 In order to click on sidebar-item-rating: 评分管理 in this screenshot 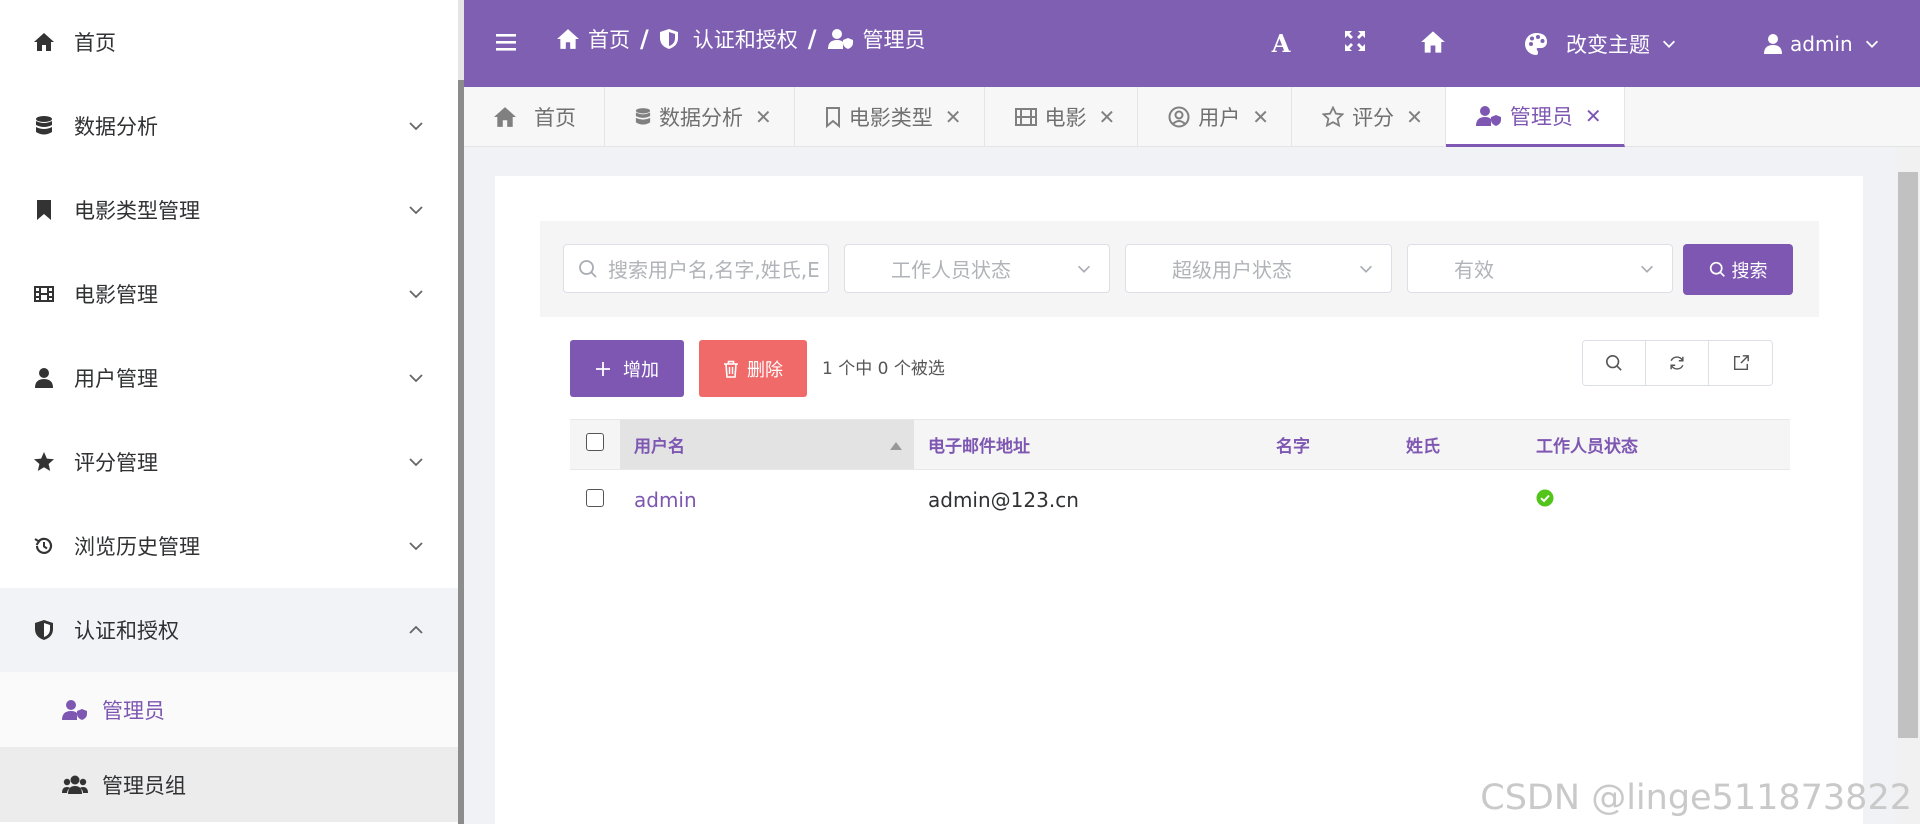, I will do `click(229, 462)`.